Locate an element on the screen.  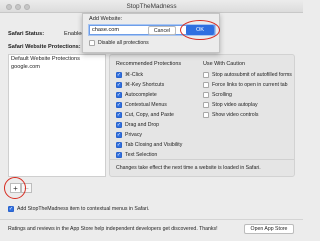
option-tab-closing: ✓ Tab Closing and Visibility is located at coordinates (149, 145).